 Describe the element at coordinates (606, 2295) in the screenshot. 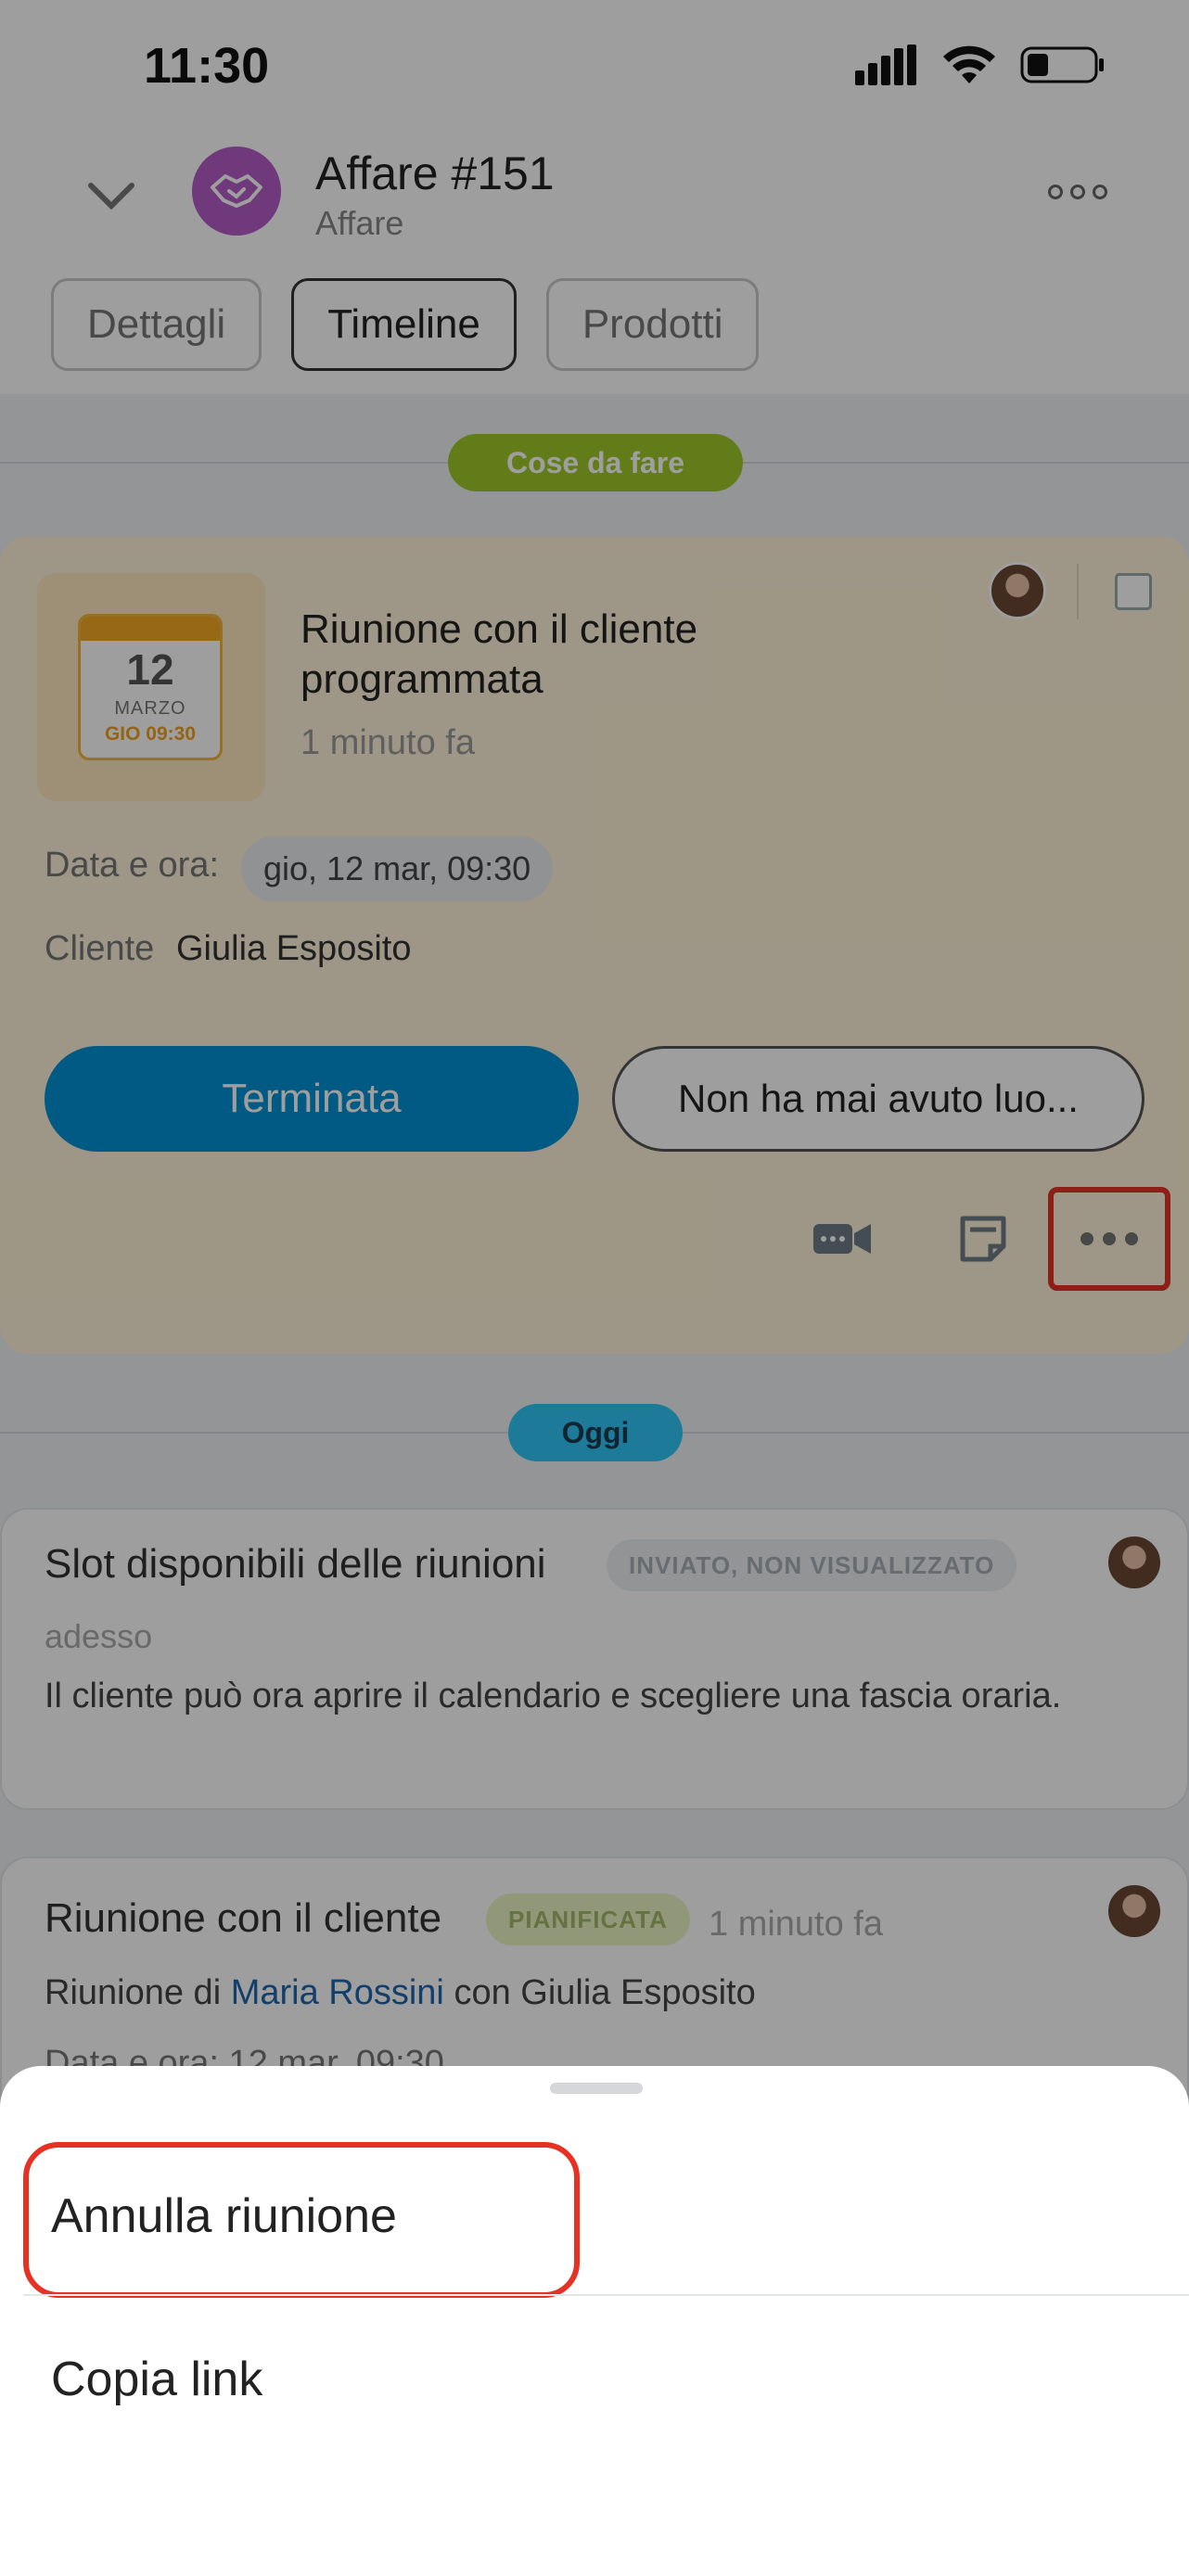

I see `divider` at that location.